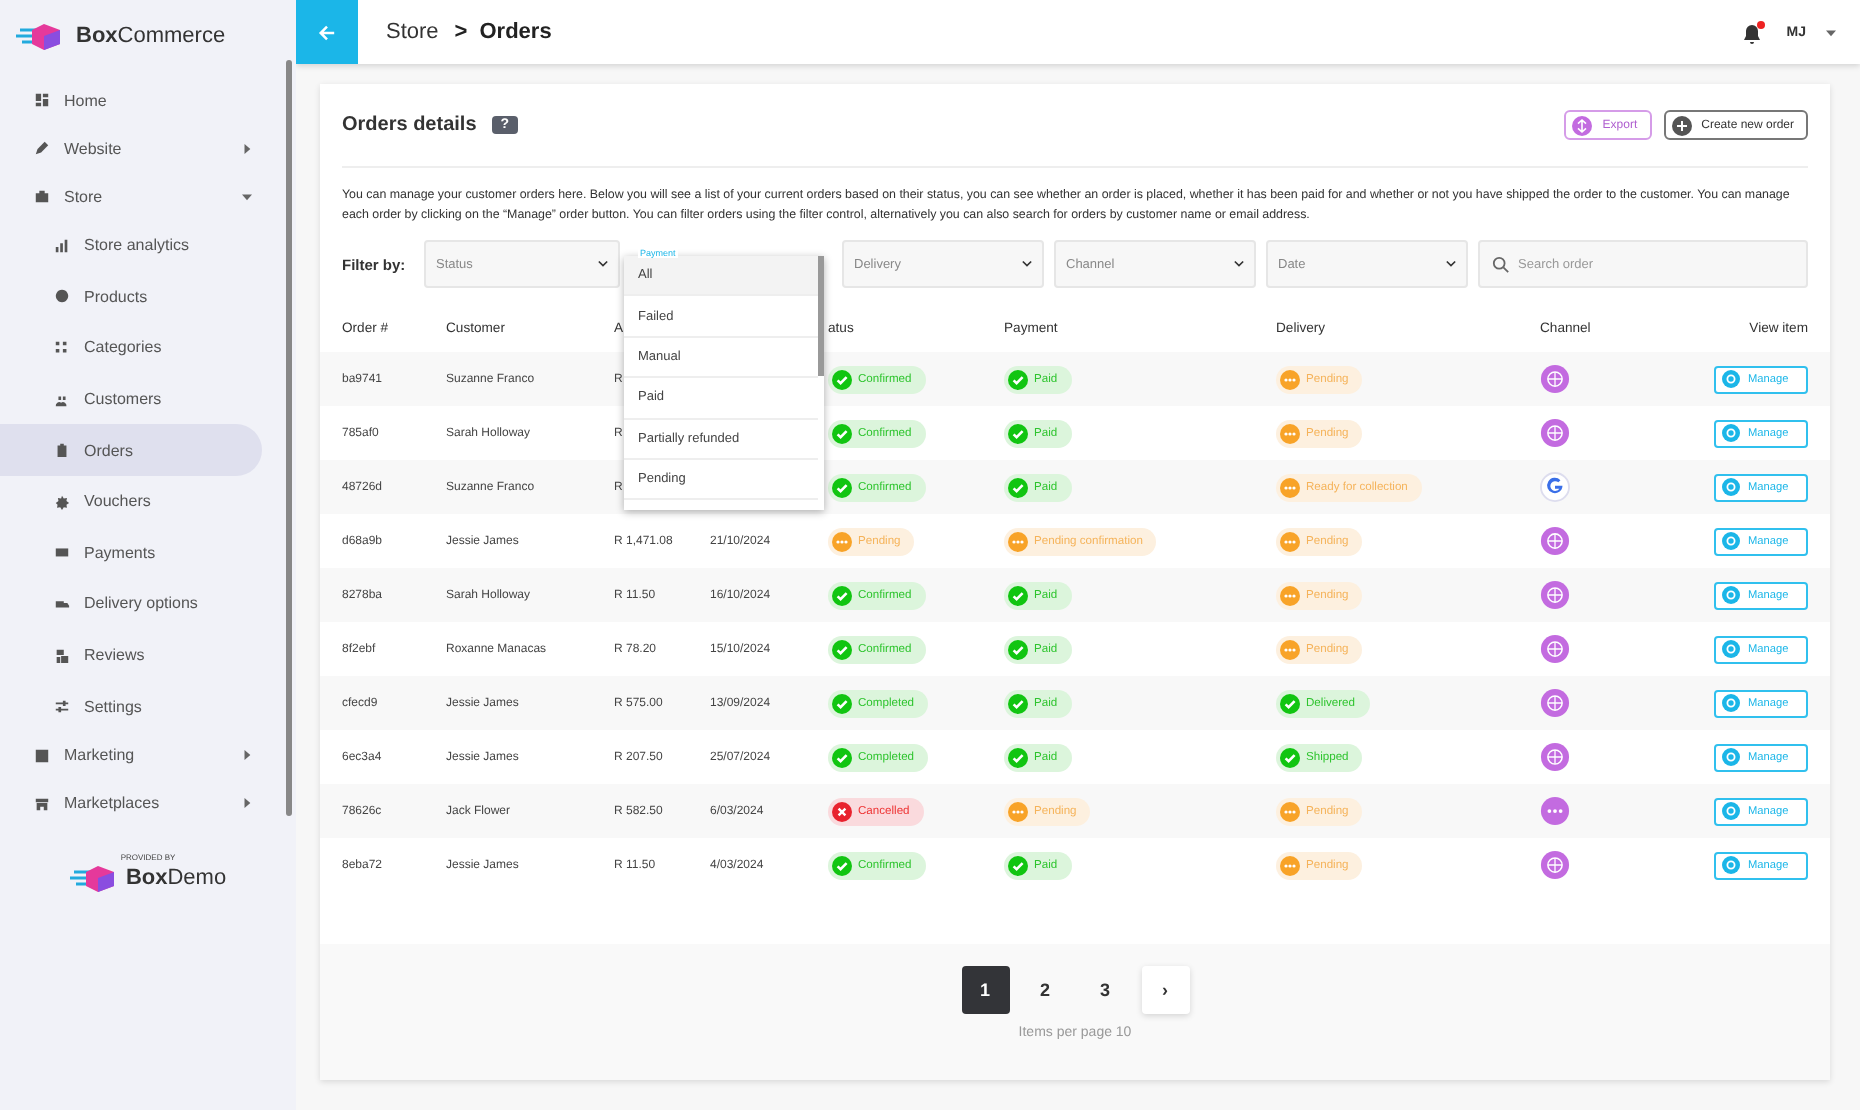  I want to click on back-arrow-icon, so click(327, 32).